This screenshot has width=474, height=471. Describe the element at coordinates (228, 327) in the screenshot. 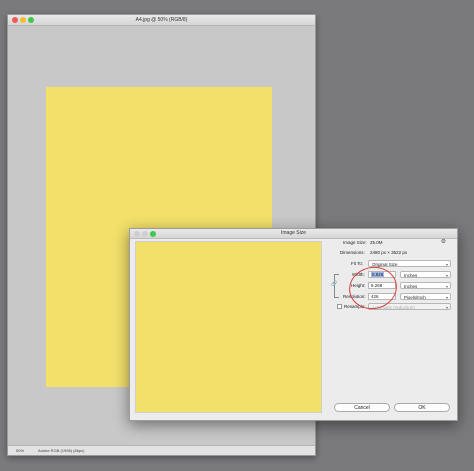

I see `image-preview` at that location.